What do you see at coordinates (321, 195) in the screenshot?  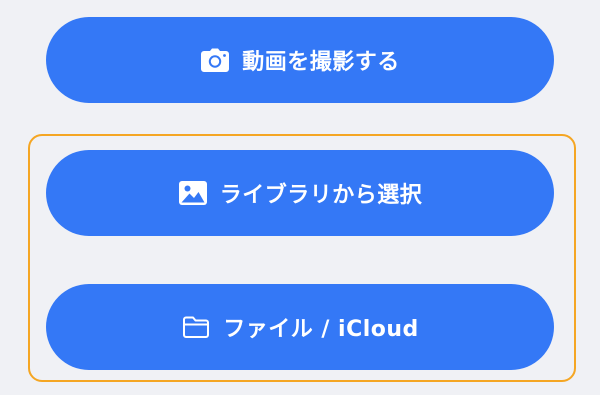 I see `choose-from-library-label: ライブラリから選択` at bounding box center [321, 195].